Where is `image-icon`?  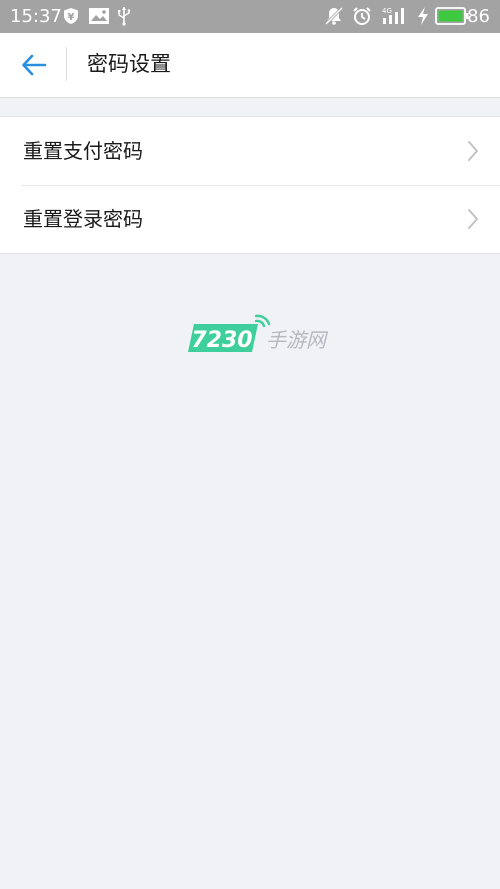
image-icon is located at coordinates (99, 16).